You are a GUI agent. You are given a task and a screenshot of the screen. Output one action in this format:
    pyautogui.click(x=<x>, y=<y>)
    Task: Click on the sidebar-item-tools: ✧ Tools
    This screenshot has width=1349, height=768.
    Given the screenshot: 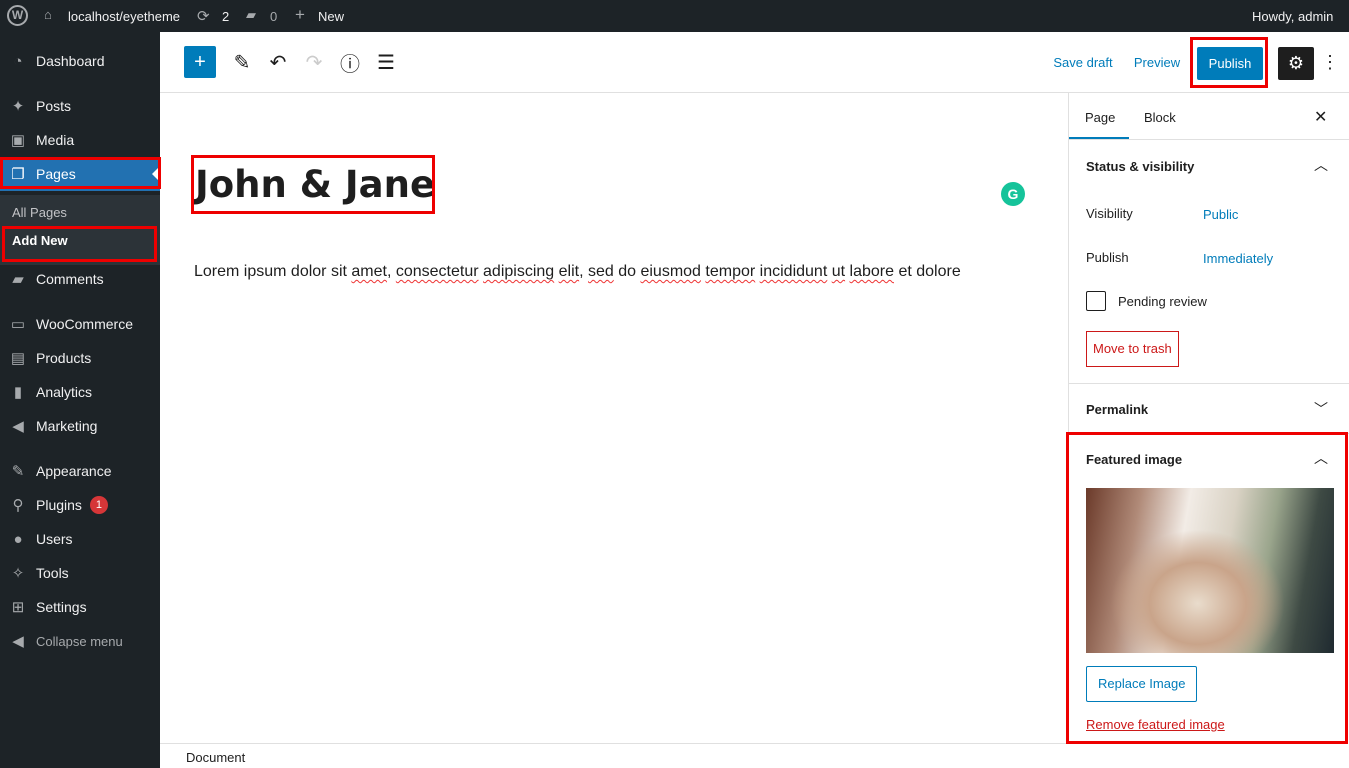 What is the action you would take?
    pyautogui.click(x=80, y=573)
    